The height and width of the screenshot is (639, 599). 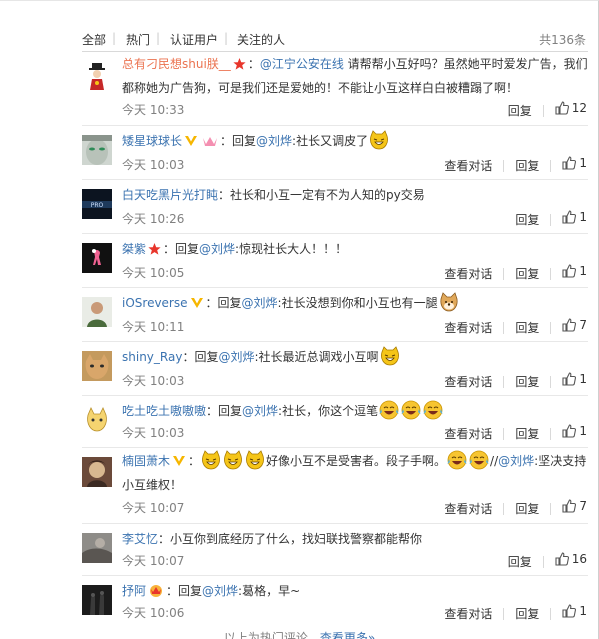 What do you see at coordinates (170, 195) in the screenshot?
I see `username: 白天吃黑片光打盹` at bounding box center [170, 195].